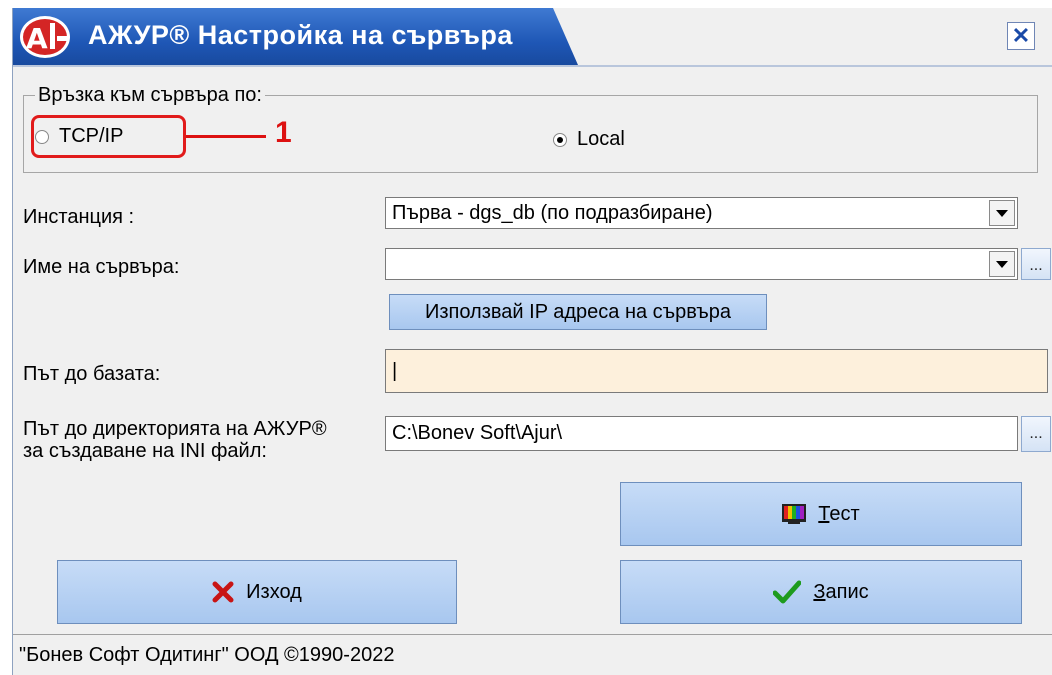 The width and height of the screenshot is (1052, 675). What do you see at coordinates (701, 264) in the screenshot?
I see `server-name-select` at bounding box center [701, 264].